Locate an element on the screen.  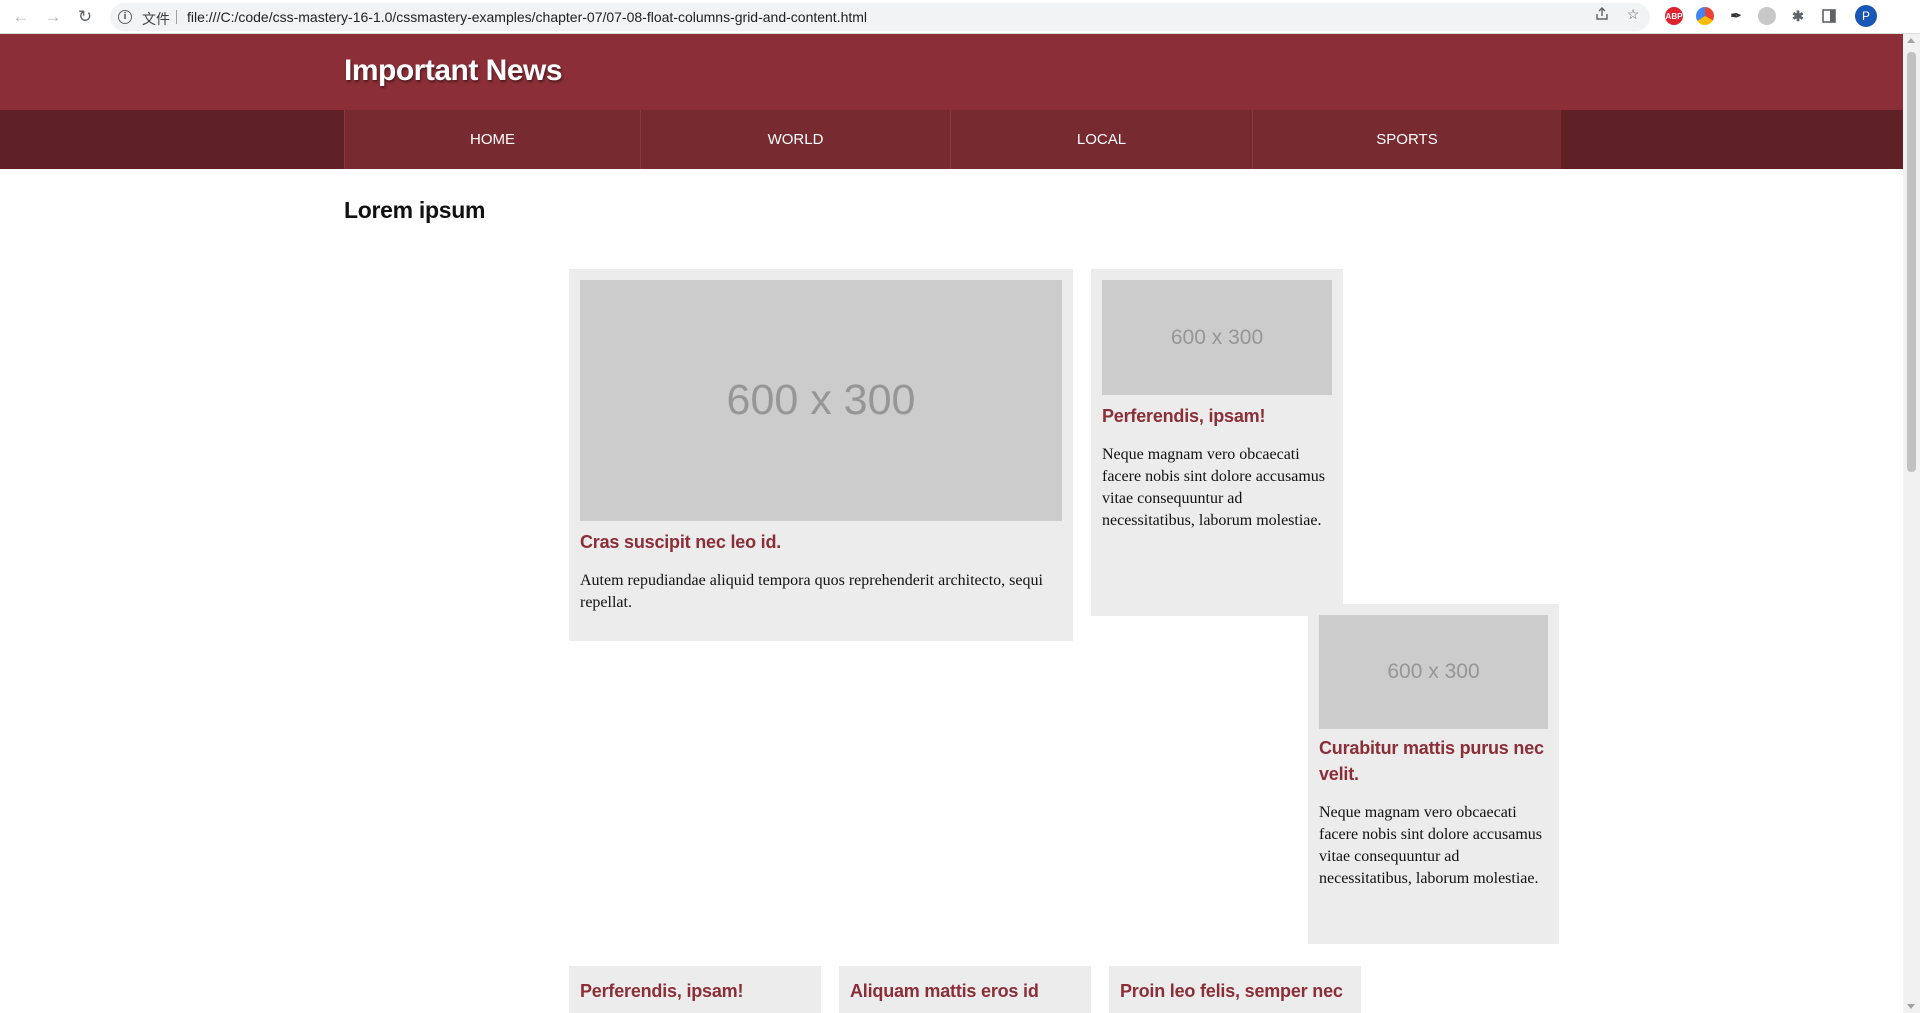
pen-extension-icon: ✒ is located at coordinates (1736, 16).